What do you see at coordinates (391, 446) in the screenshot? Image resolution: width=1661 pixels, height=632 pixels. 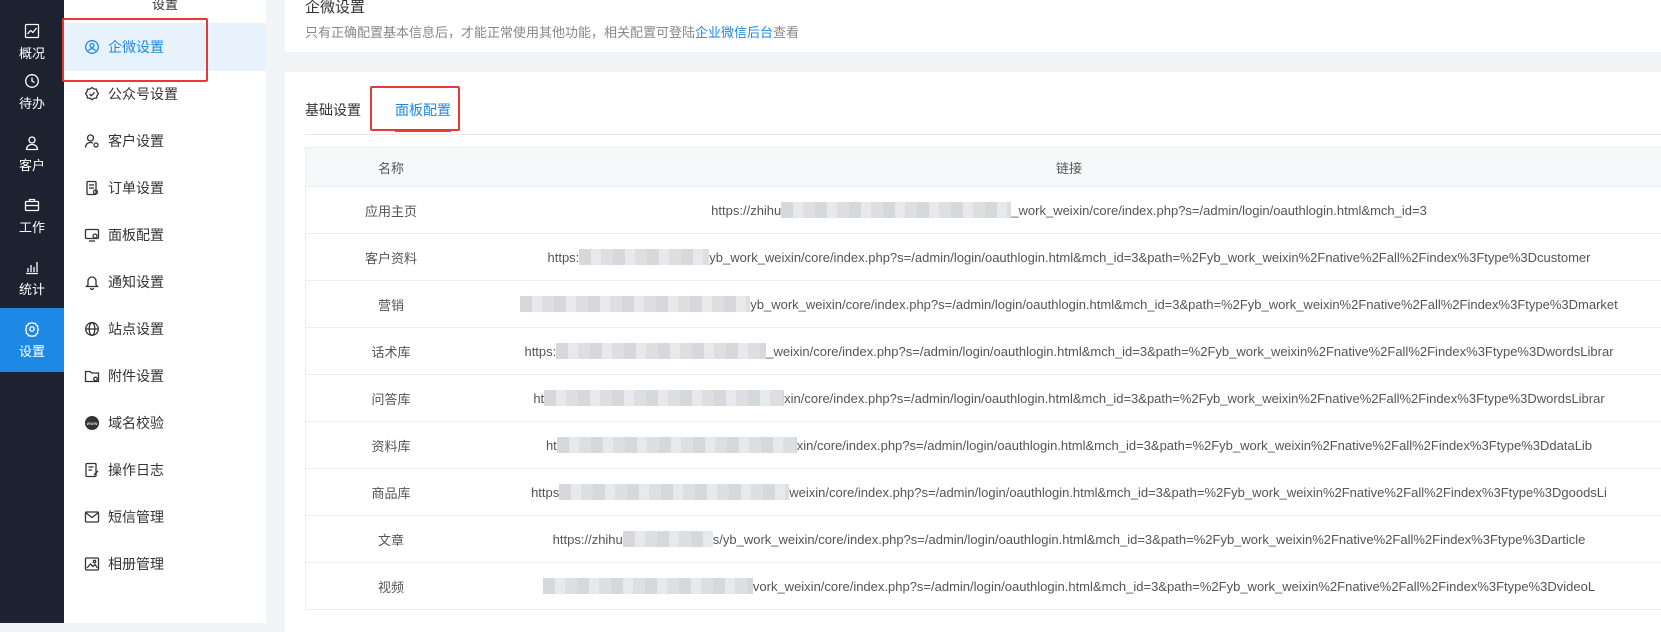 I see `row-name: 资料库` at bounding box center [391, 446].